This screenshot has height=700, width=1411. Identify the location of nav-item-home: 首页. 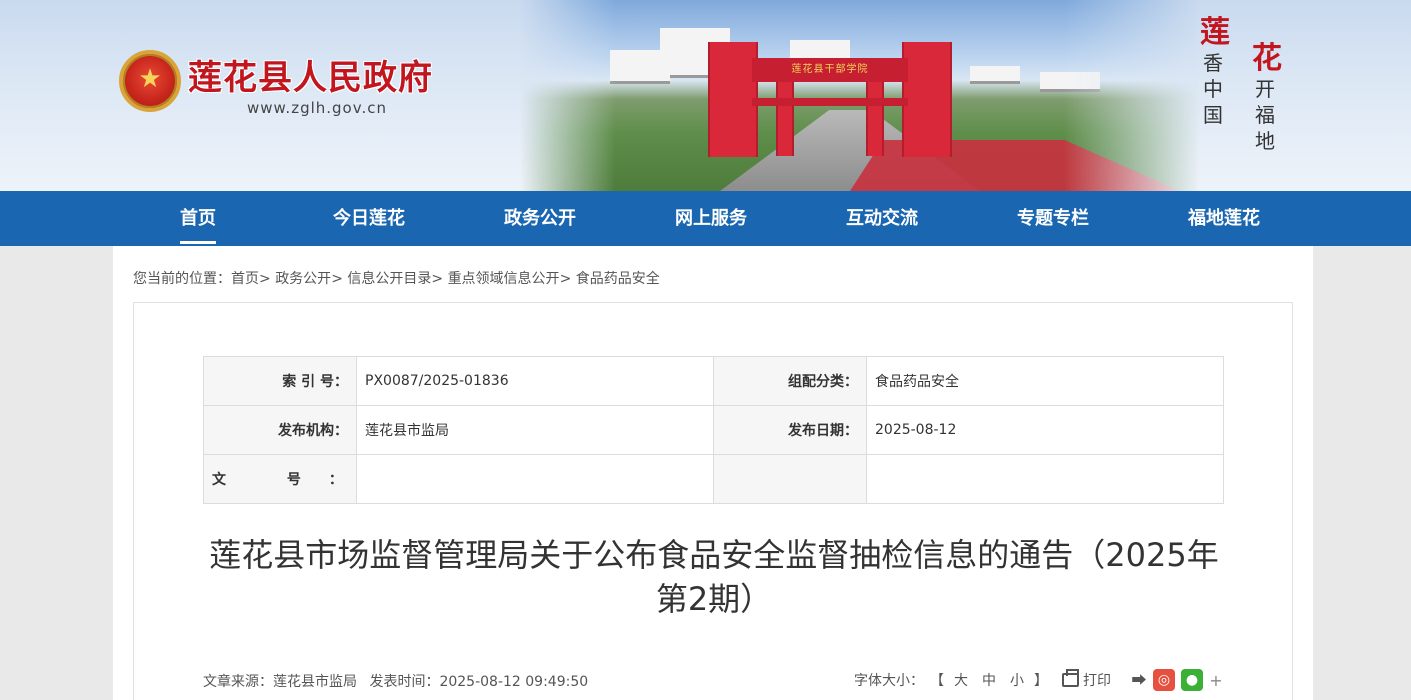
(198, 218).